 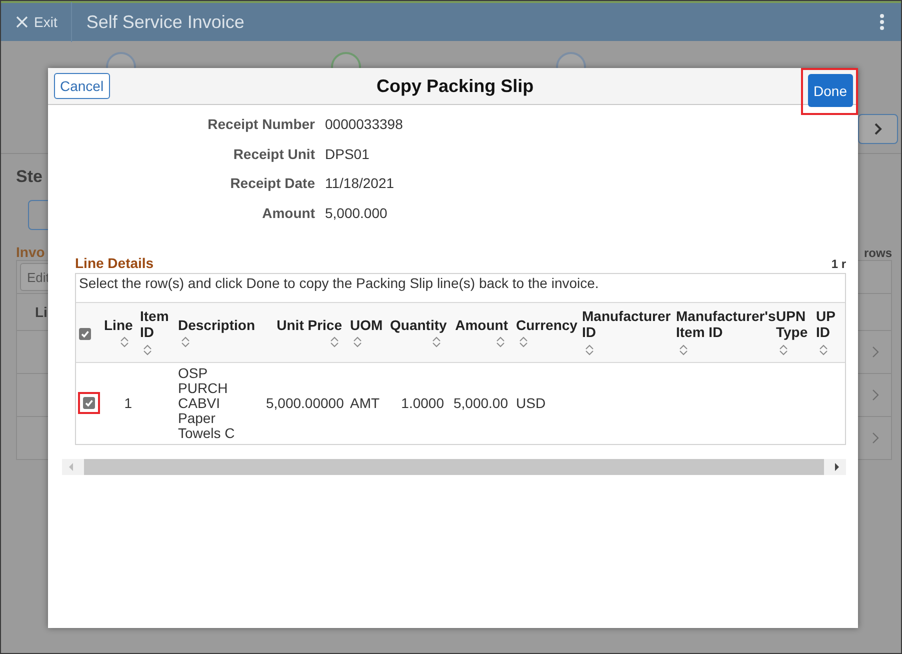 I want to click on field-label: Amount, so click(x=288, y=213).